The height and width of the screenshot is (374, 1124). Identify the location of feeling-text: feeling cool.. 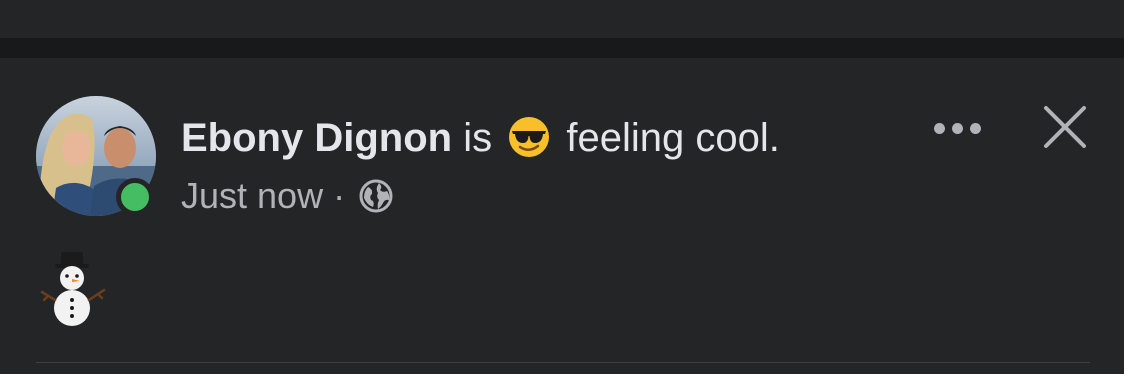
(672, 138).